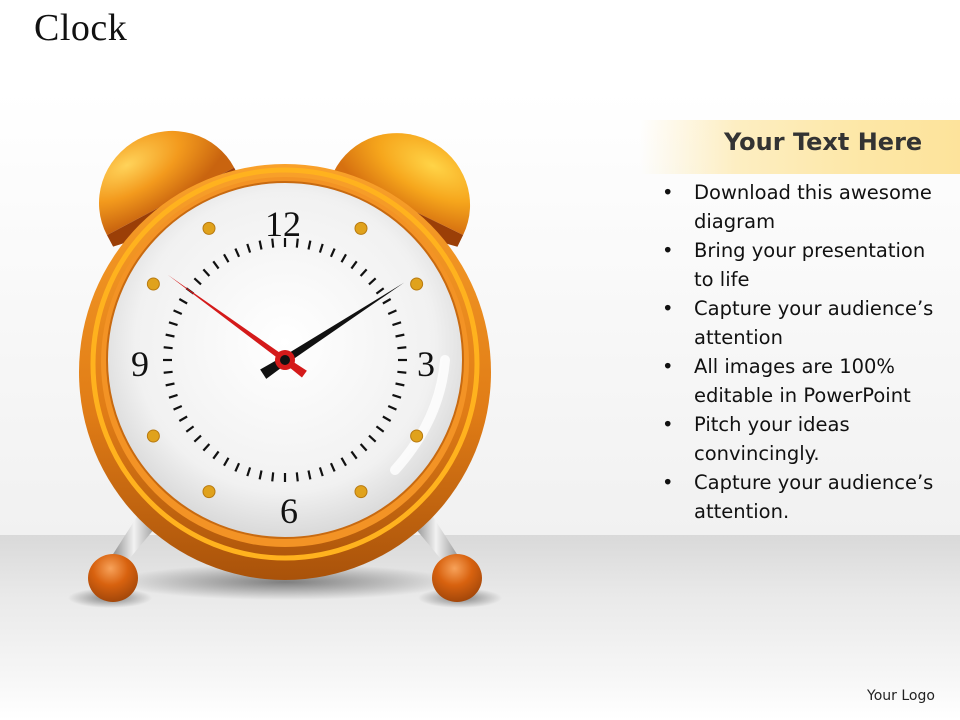  Describe the element at coordinates (901, 696) in the screenshot. I see `logo-placeholder: Your Logo` at that location.